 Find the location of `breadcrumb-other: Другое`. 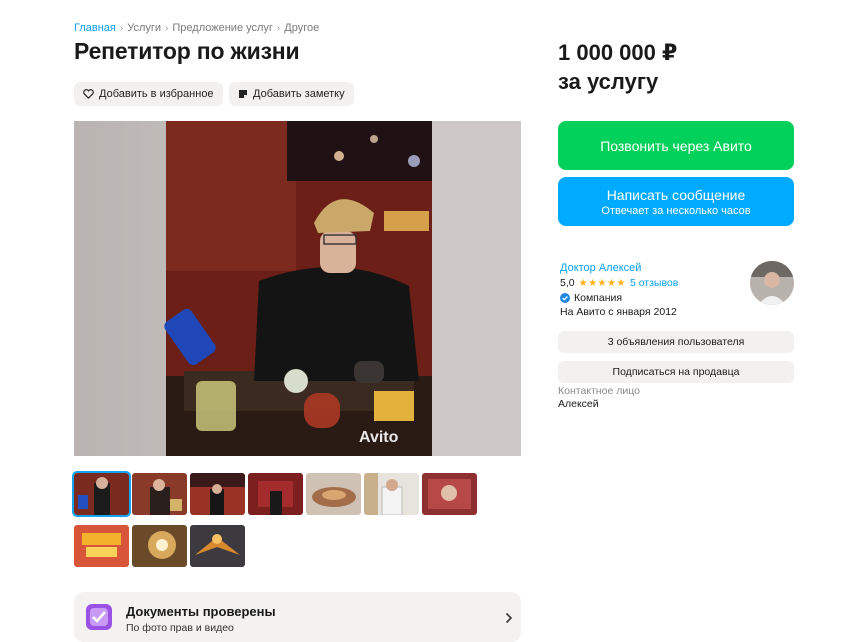

breadcrumb-other: Другое is located at coordinates (301, 28).